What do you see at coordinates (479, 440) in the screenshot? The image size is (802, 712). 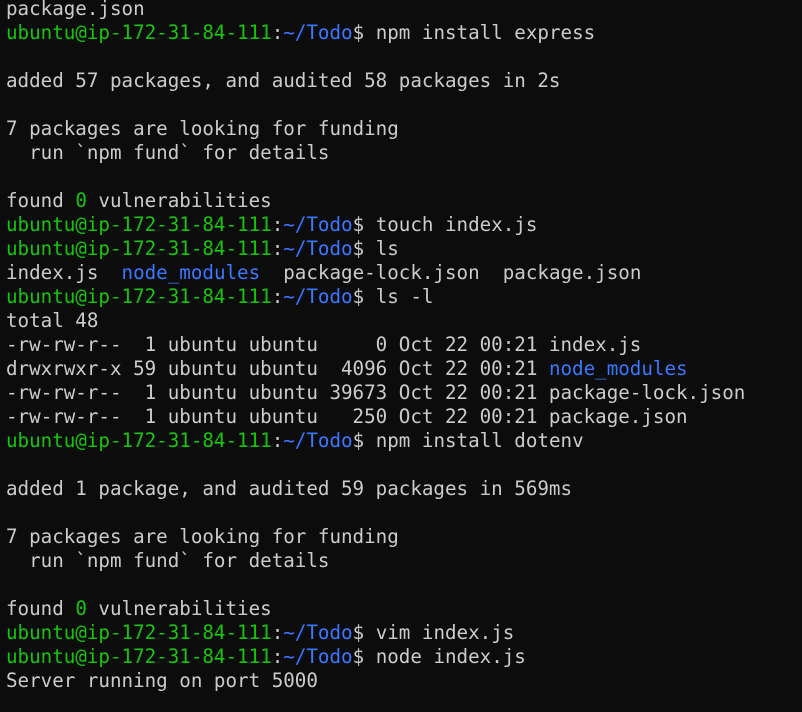 I see `command-text: npm install dotenv` at bounding box center [479, 440].